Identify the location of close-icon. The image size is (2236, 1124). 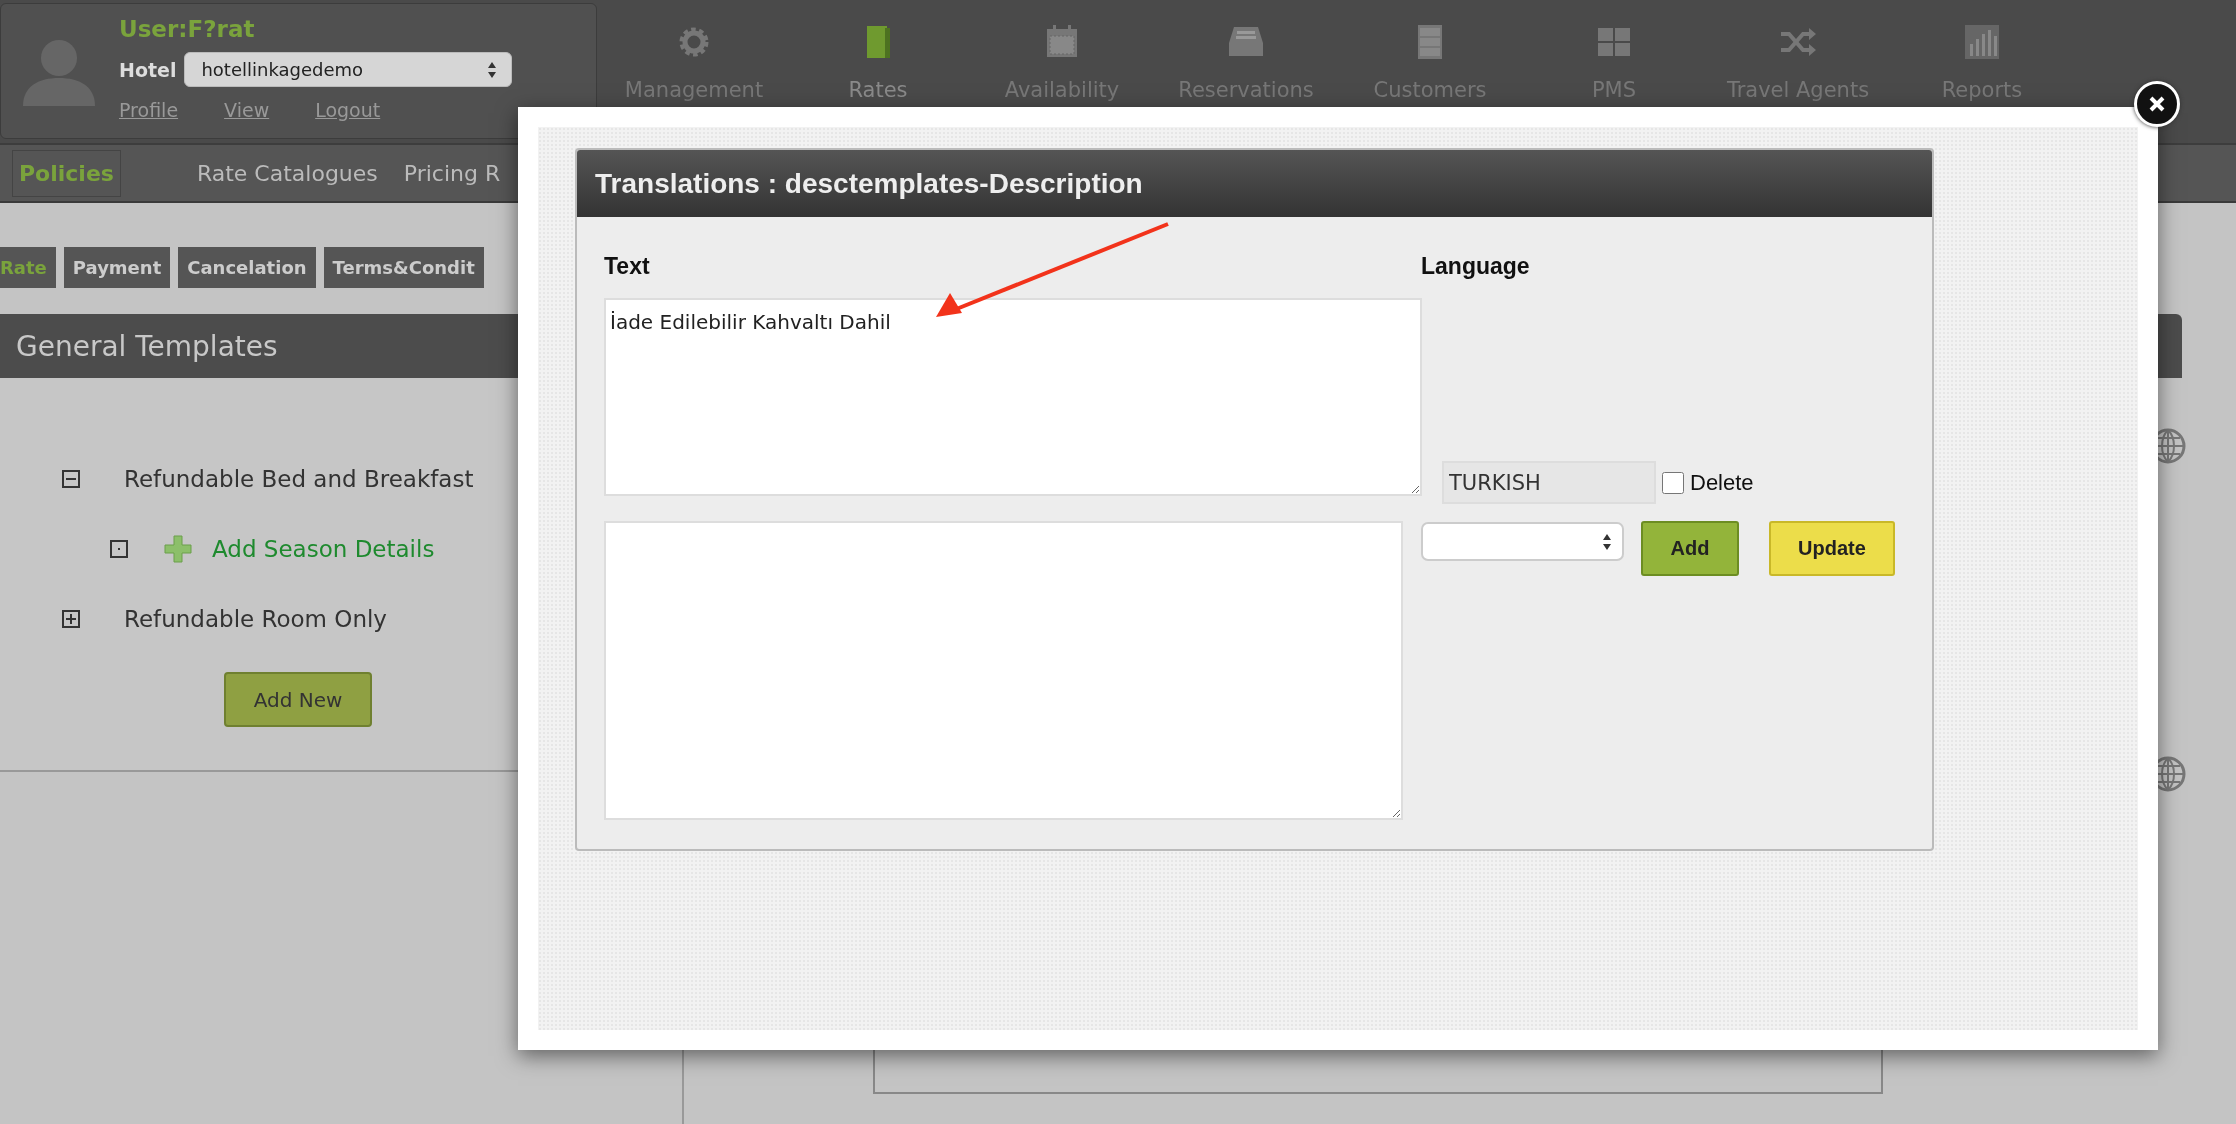
(2157, 104).